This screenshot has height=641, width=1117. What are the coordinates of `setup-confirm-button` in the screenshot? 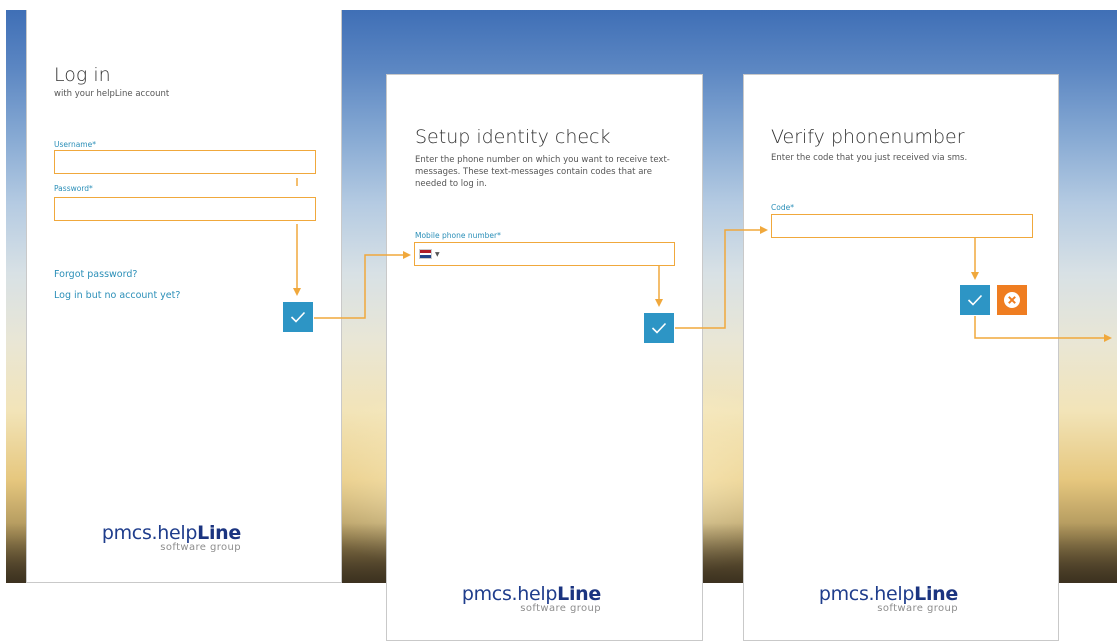 It's located at (659, 328).